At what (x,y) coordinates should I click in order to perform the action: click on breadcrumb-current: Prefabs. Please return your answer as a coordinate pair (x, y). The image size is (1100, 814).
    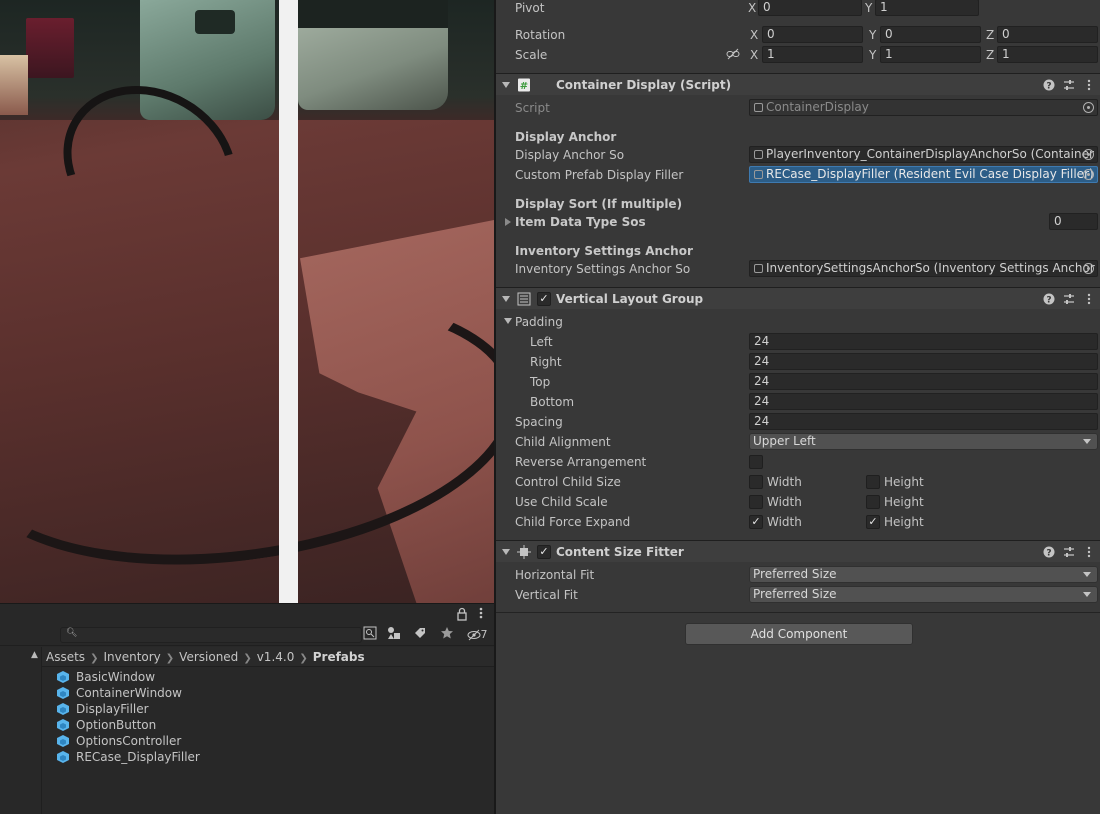
    Looking at the image, I should click on (339, 657).